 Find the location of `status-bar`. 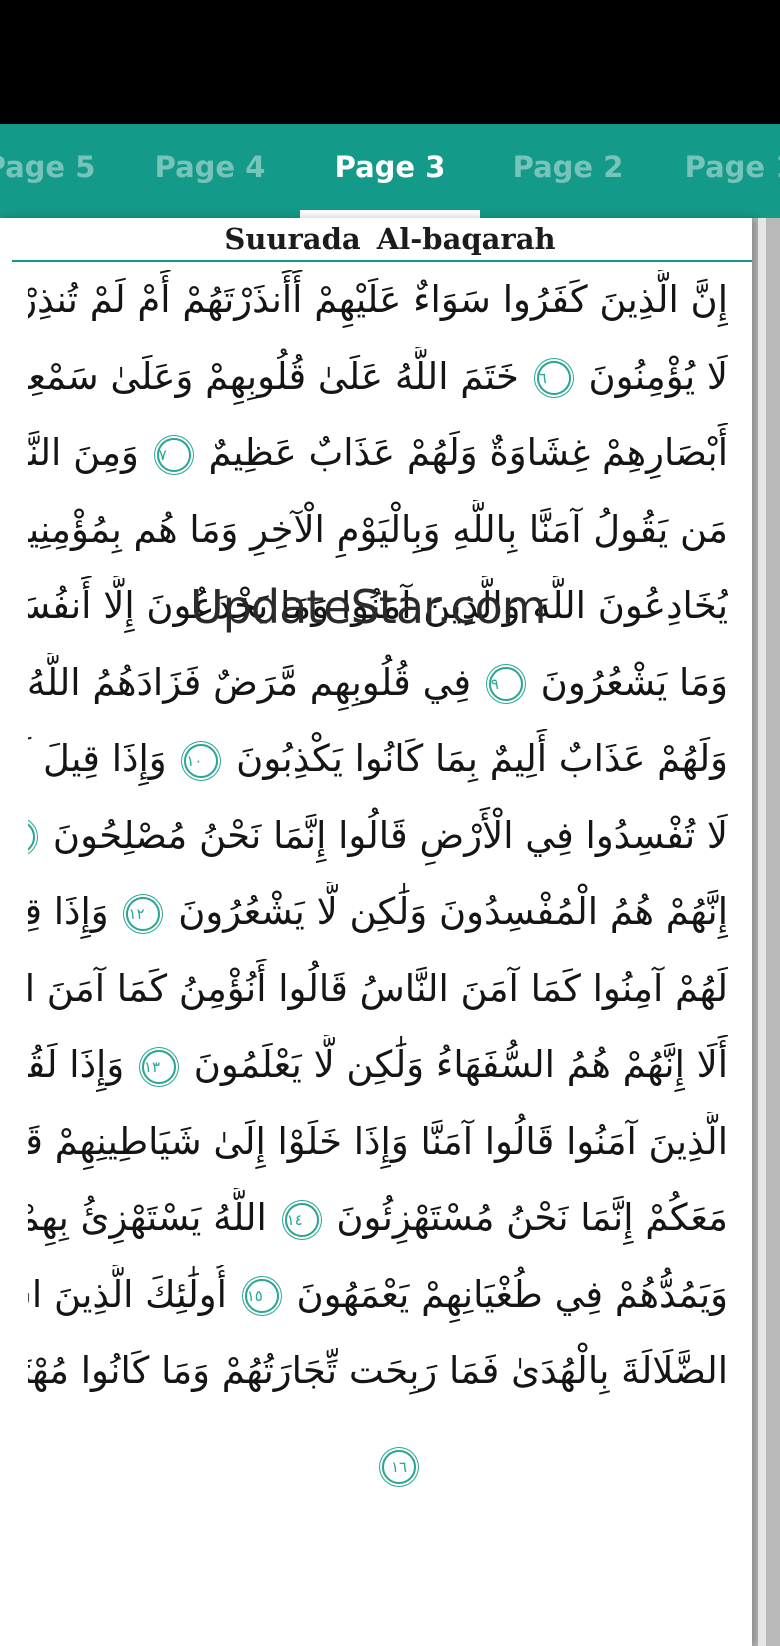

status-bar is located at coordinates (390, 62).